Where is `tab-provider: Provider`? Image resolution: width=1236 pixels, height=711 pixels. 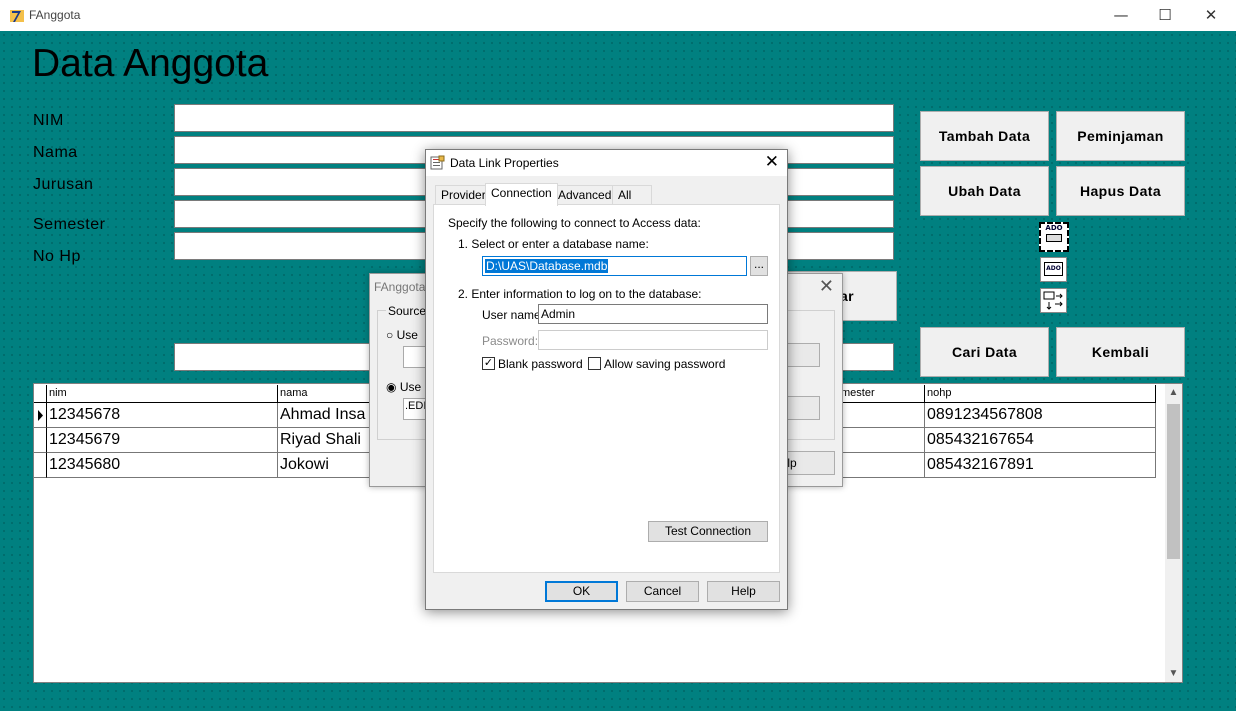 tab-provider: Provider is located at coordinates (463, 195).